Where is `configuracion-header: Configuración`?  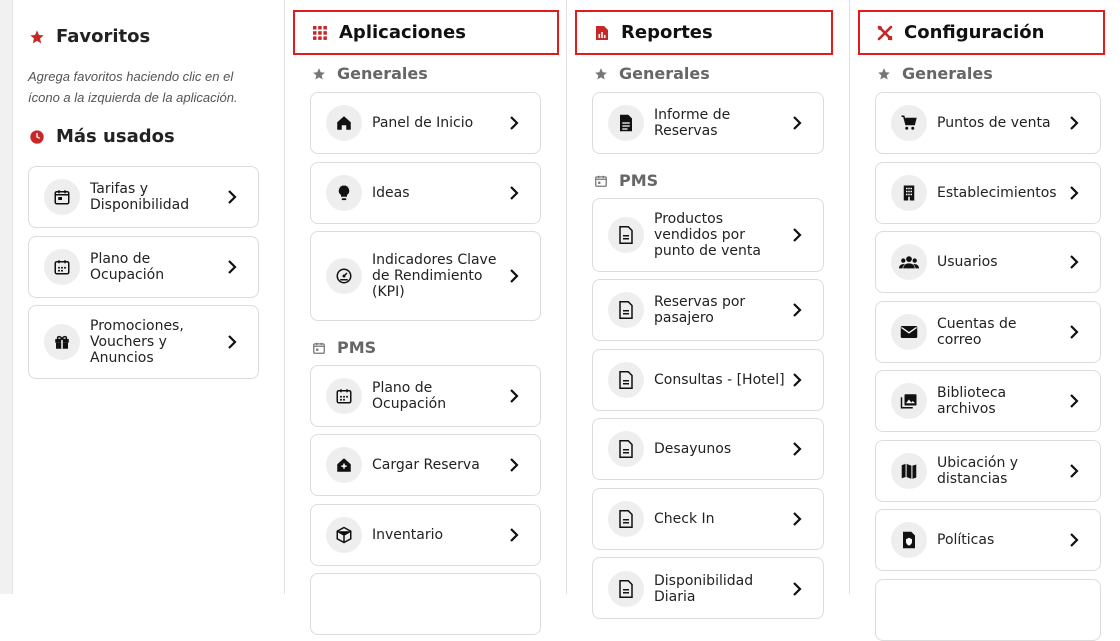 configuracion-header: Configuración is located at coordinates (981, 32).